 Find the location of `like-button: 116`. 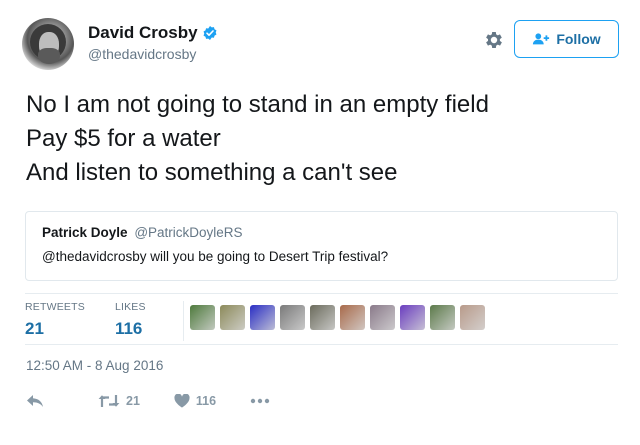

like-button: 116 is located at coordinates (195, 401).